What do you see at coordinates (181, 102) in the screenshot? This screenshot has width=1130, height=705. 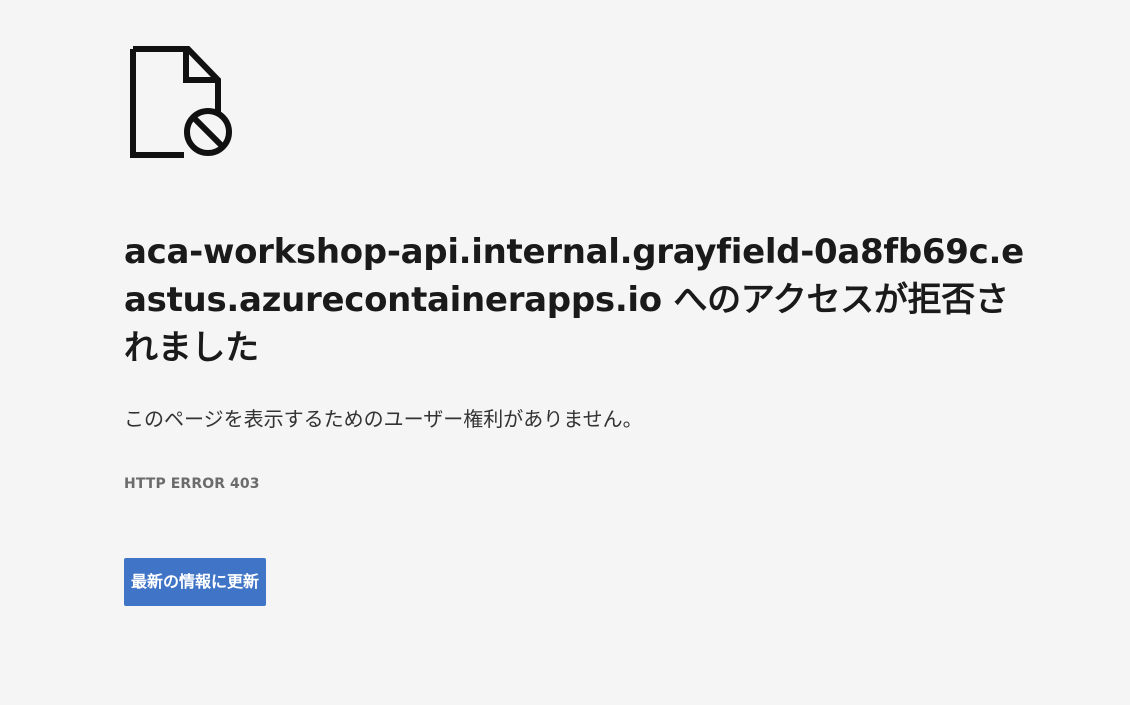 I see `document-blocked-icon` at bounding box center [181, 102].